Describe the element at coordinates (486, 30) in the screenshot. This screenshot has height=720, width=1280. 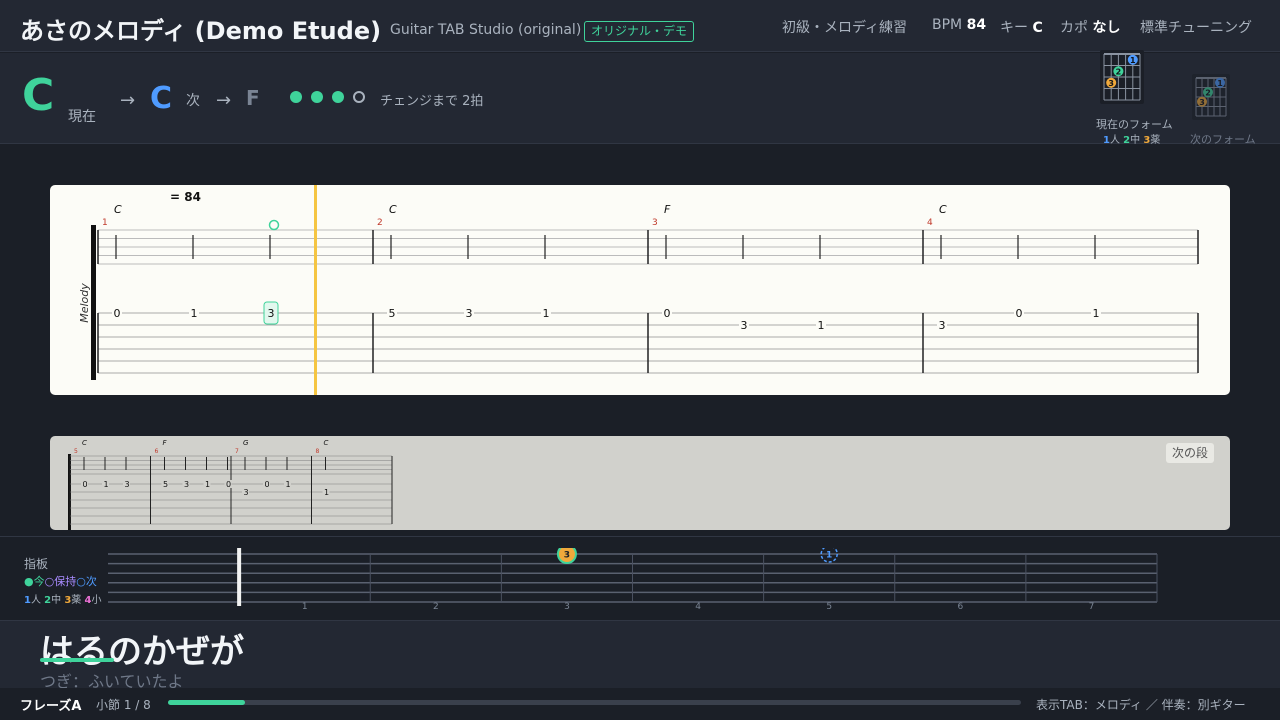
I see `app-name: Guitar TAB Studio (original)` at that location.